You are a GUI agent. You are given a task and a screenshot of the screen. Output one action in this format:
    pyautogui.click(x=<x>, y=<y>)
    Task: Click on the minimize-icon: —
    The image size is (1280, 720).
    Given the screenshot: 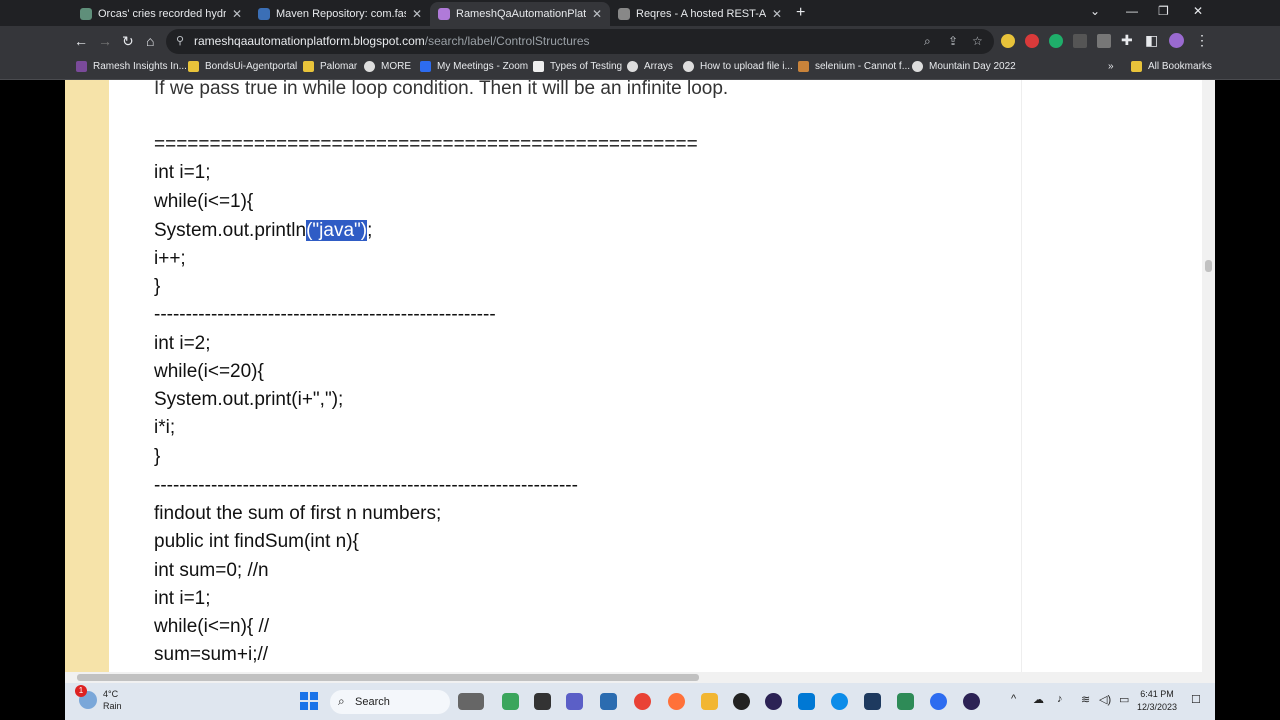 What is the action you would take?
    pyautogui.click(x=1132, y=11)
    